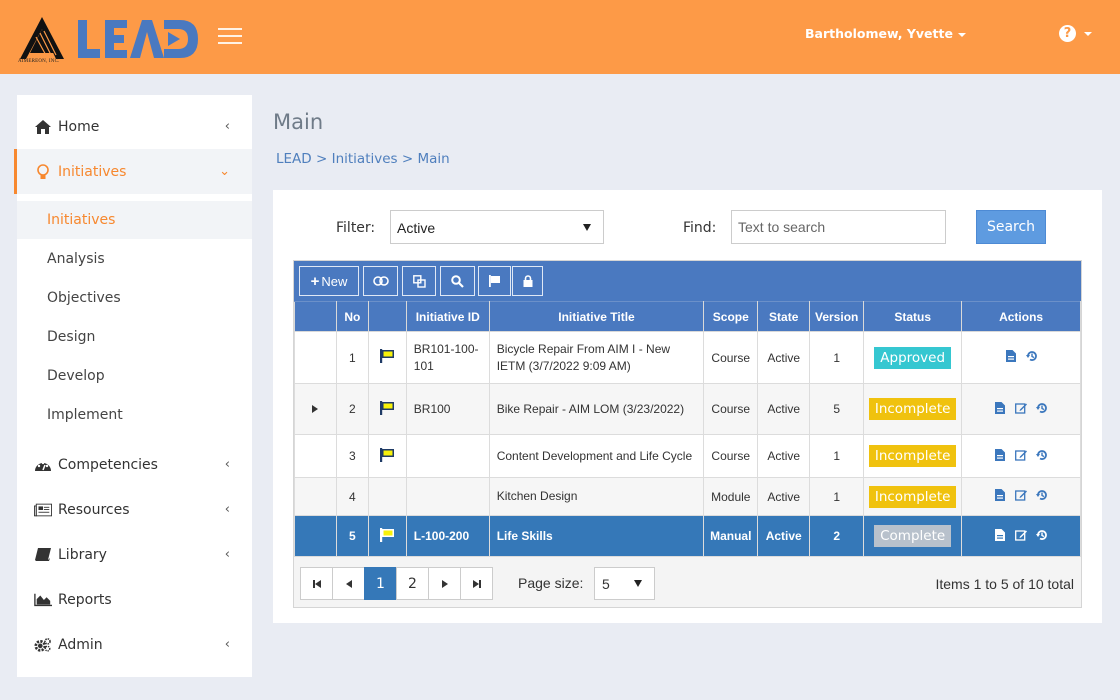 Image resolution: width=1120 pixels, height=700 pixels. Describe the element at coordinates (596, 316) in the screenshot. I see `column-header-initiative-title: Initiative Title` at that location.